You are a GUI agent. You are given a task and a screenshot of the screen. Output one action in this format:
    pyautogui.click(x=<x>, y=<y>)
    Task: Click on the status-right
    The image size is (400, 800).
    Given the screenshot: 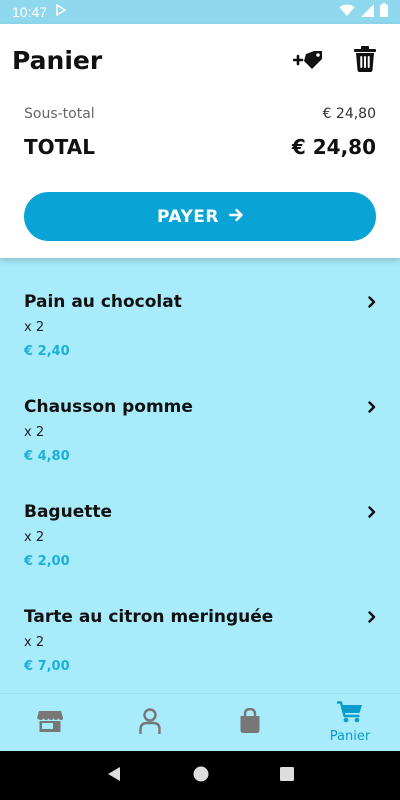 What is the action you would take?
    pyautogui.click(x=363, y=12)
    